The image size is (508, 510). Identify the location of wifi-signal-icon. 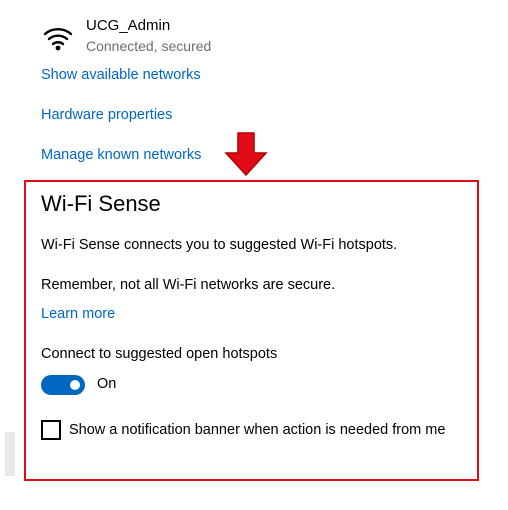
(58, 37).